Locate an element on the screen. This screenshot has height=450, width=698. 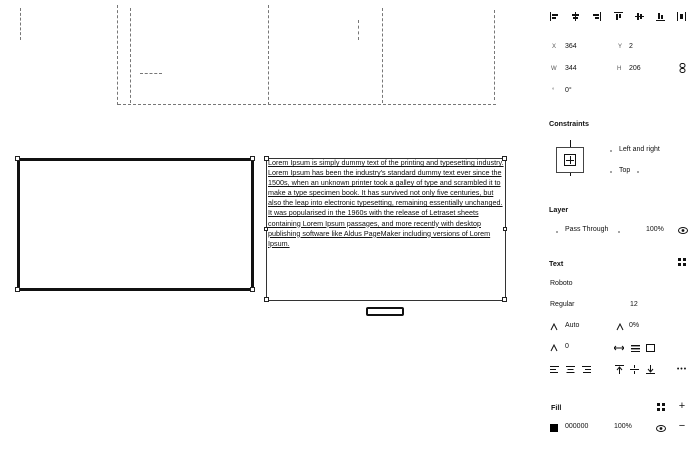
fill-color-swatch is located at coordinates (554, 428).